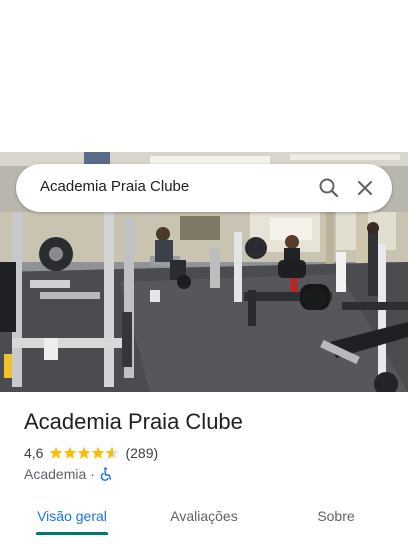  Describe the element at coordinates (133, 421) in the screenshot. I see `place-title: Academia Praia Clube` at that location.